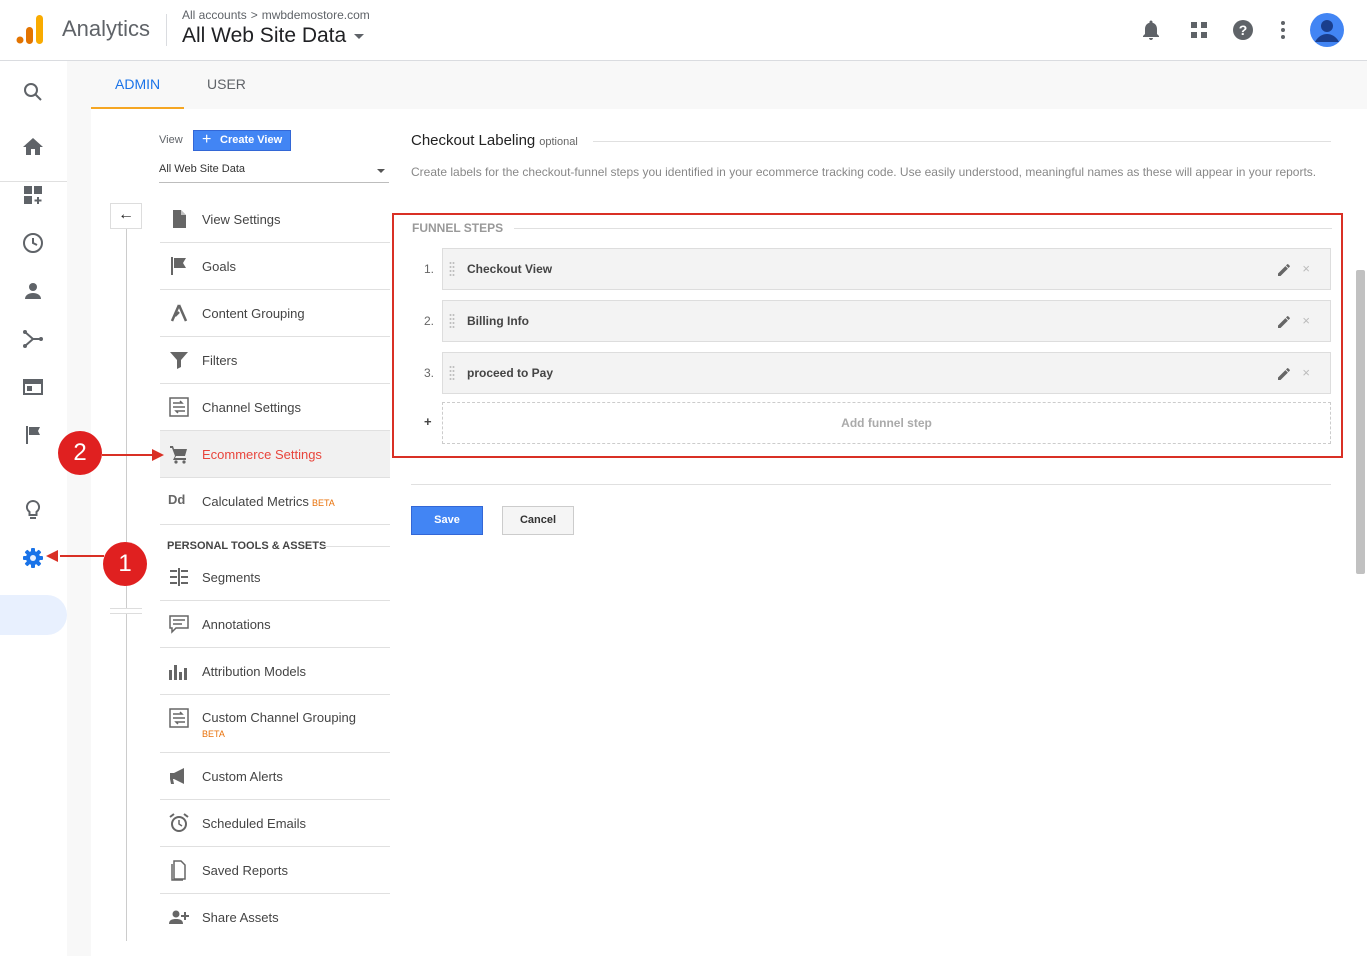  What do you see at coordinates (179, 917) in the screenshot?
I see `share-assets-icon` at bounding box center [179, 917].